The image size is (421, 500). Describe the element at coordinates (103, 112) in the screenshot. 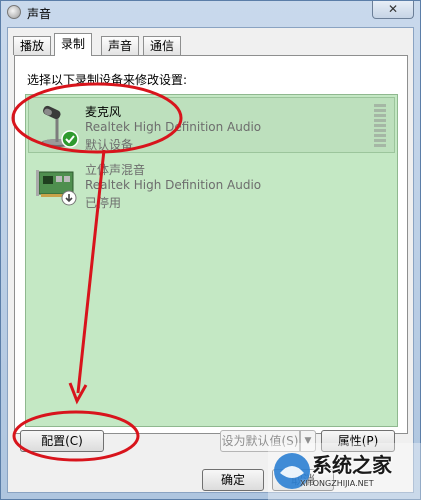

I see `device-name: 麦克风` at that location.